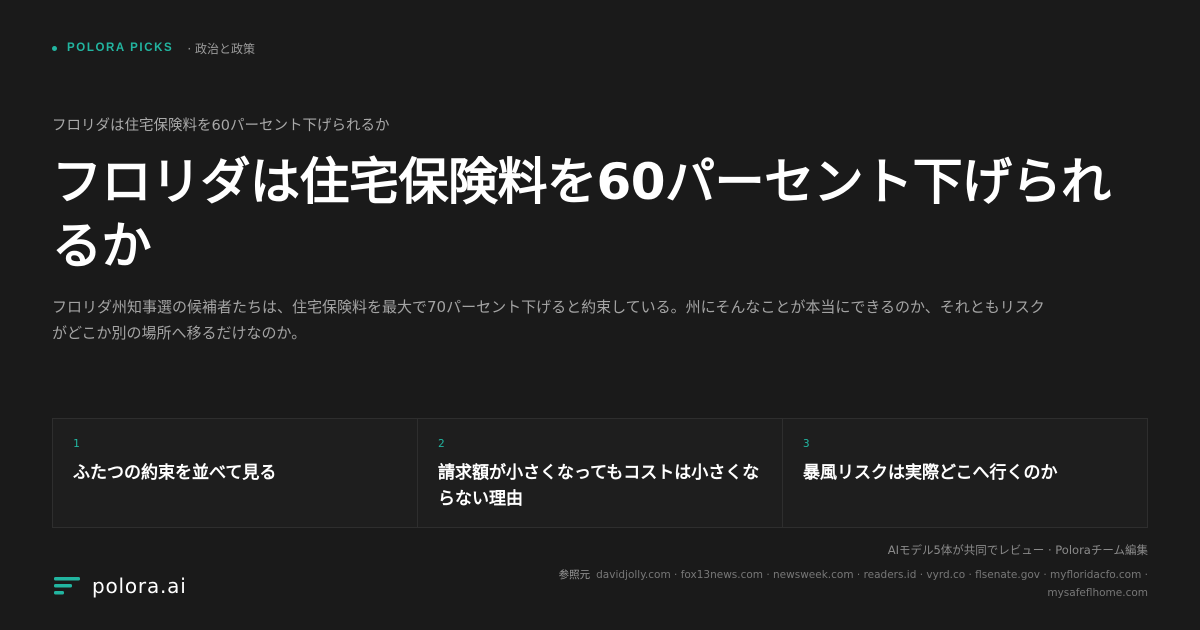  I want to click on card-number: 1, so click(76, 443).